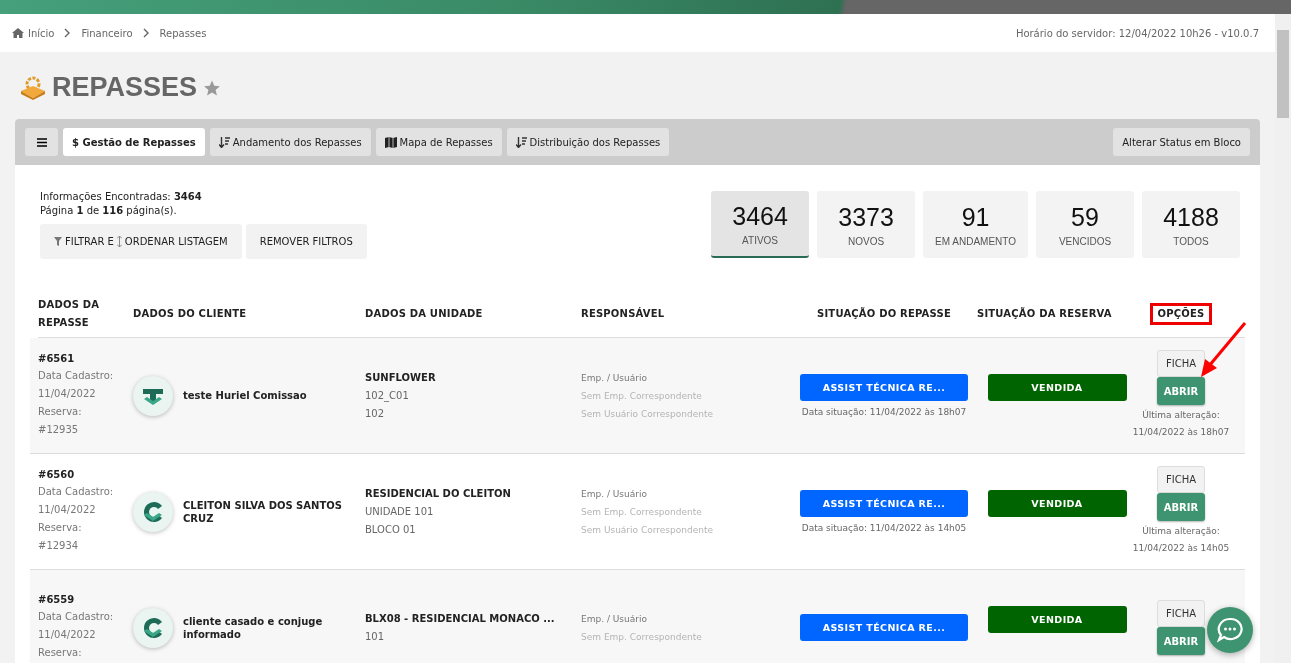 Image resolution: width=1291 pixels, height=663 pixels. What do you see at coordinates (1181, 432) in the screenshot?
I see `last-change-text: 11/04/2022 às 18h07` at bounding box center [1181, 432].